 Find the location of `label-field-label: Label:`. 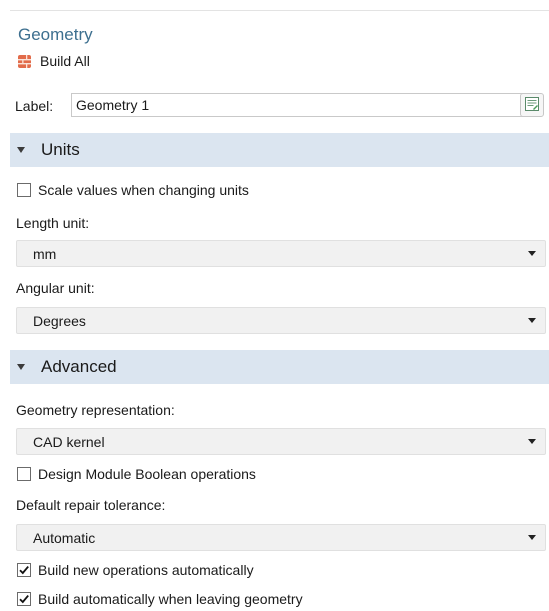

label-field-label: Label: is located at coordinates (34, 106).